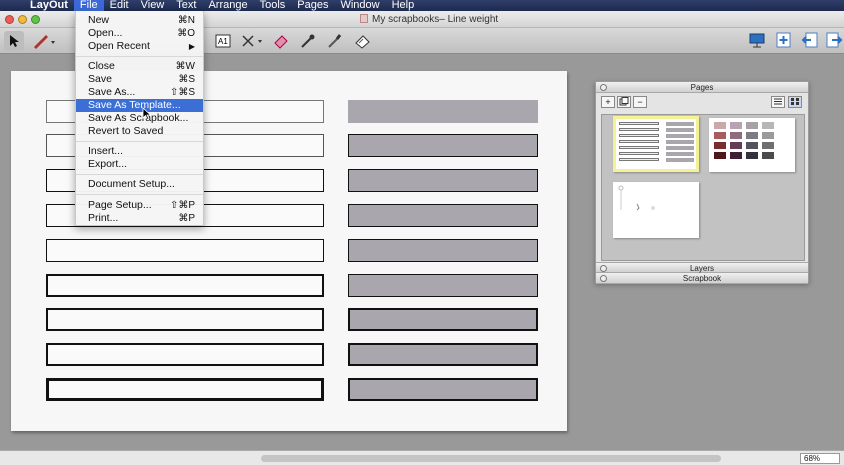 Image resolution: width=844 pixels, height=465 pixels. I want to click on page-thumbnail-line-weight, so click(656, 144).